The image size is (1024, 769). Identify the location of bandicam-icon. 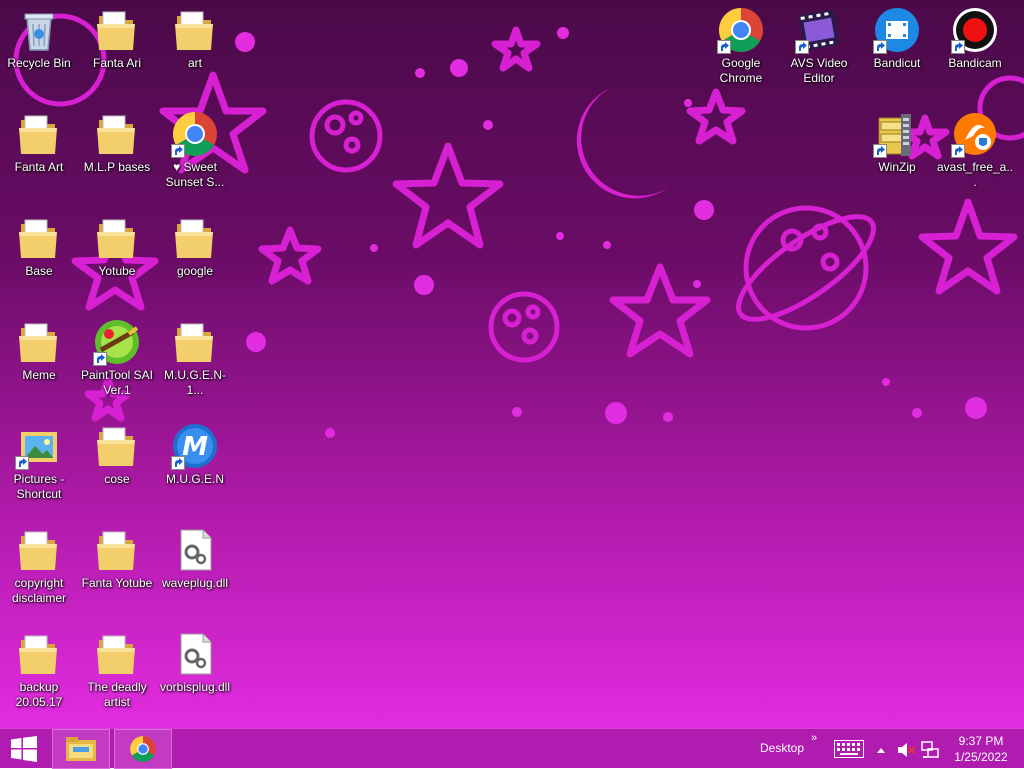
(975, 30).